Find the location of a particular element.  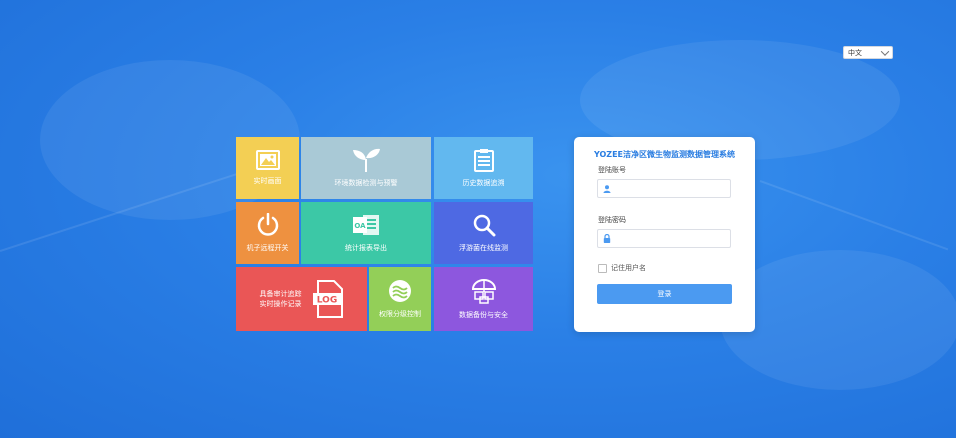

login-panel: YOZEE洁净区微生物监测数据管理系统 登陆账号 登陆密码 记住用户名 登录 is located at coordinates (664, 234).